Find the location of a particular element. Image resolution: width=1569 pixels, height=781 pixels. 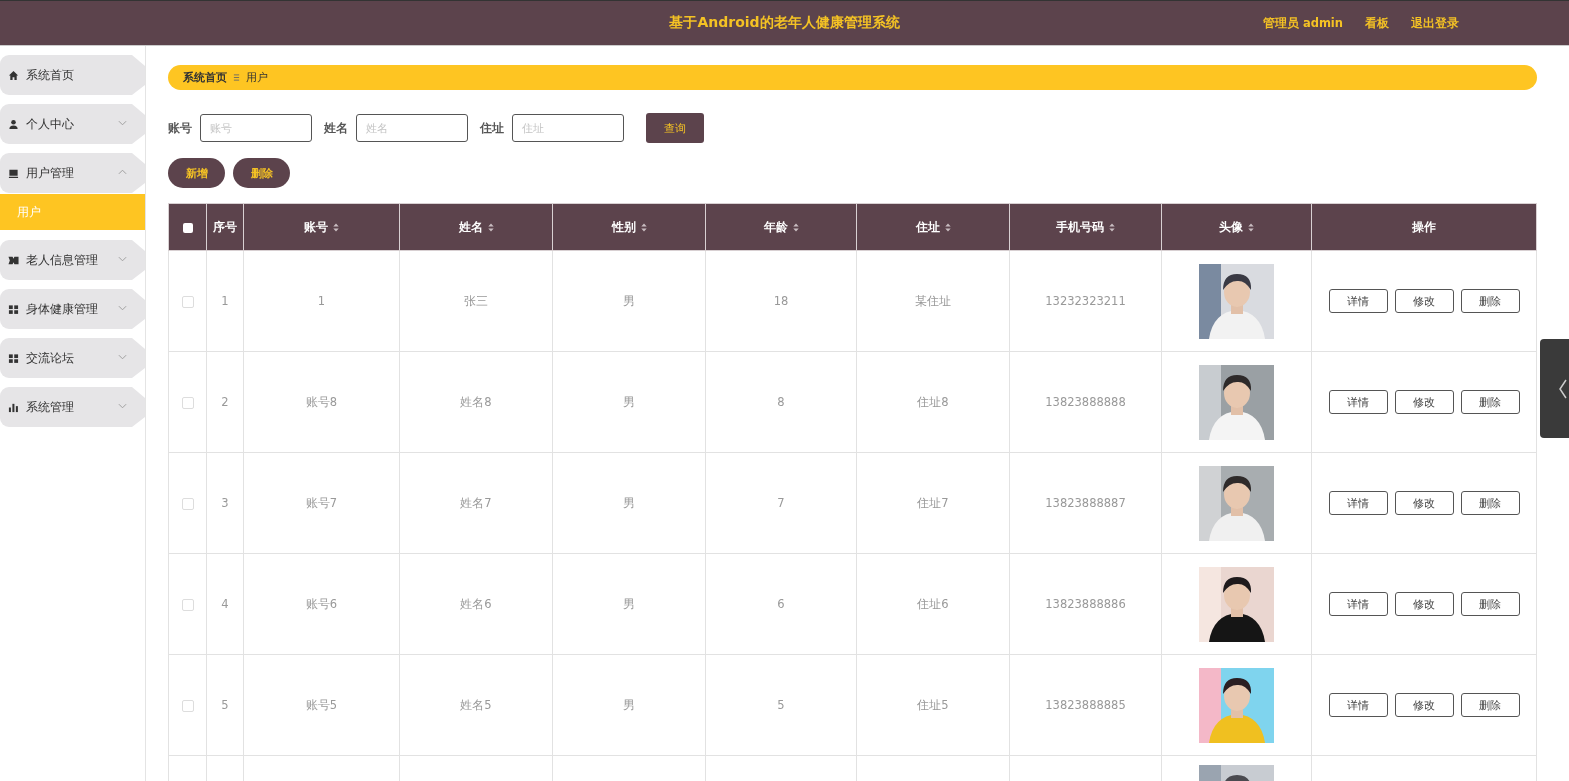

table-cell: 13823888887 is located at coordinates (1085, 503).